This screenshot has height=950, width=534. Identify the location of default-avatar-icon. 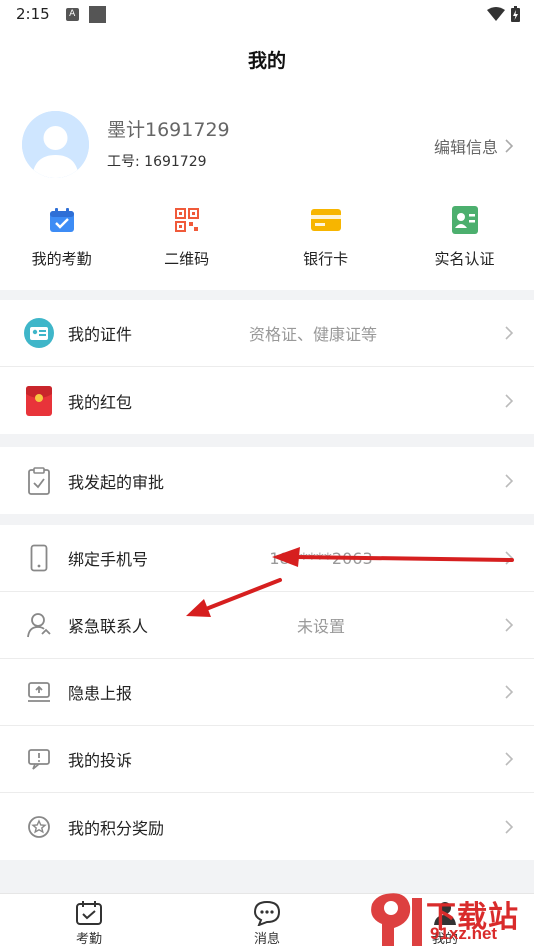
(55, 144).